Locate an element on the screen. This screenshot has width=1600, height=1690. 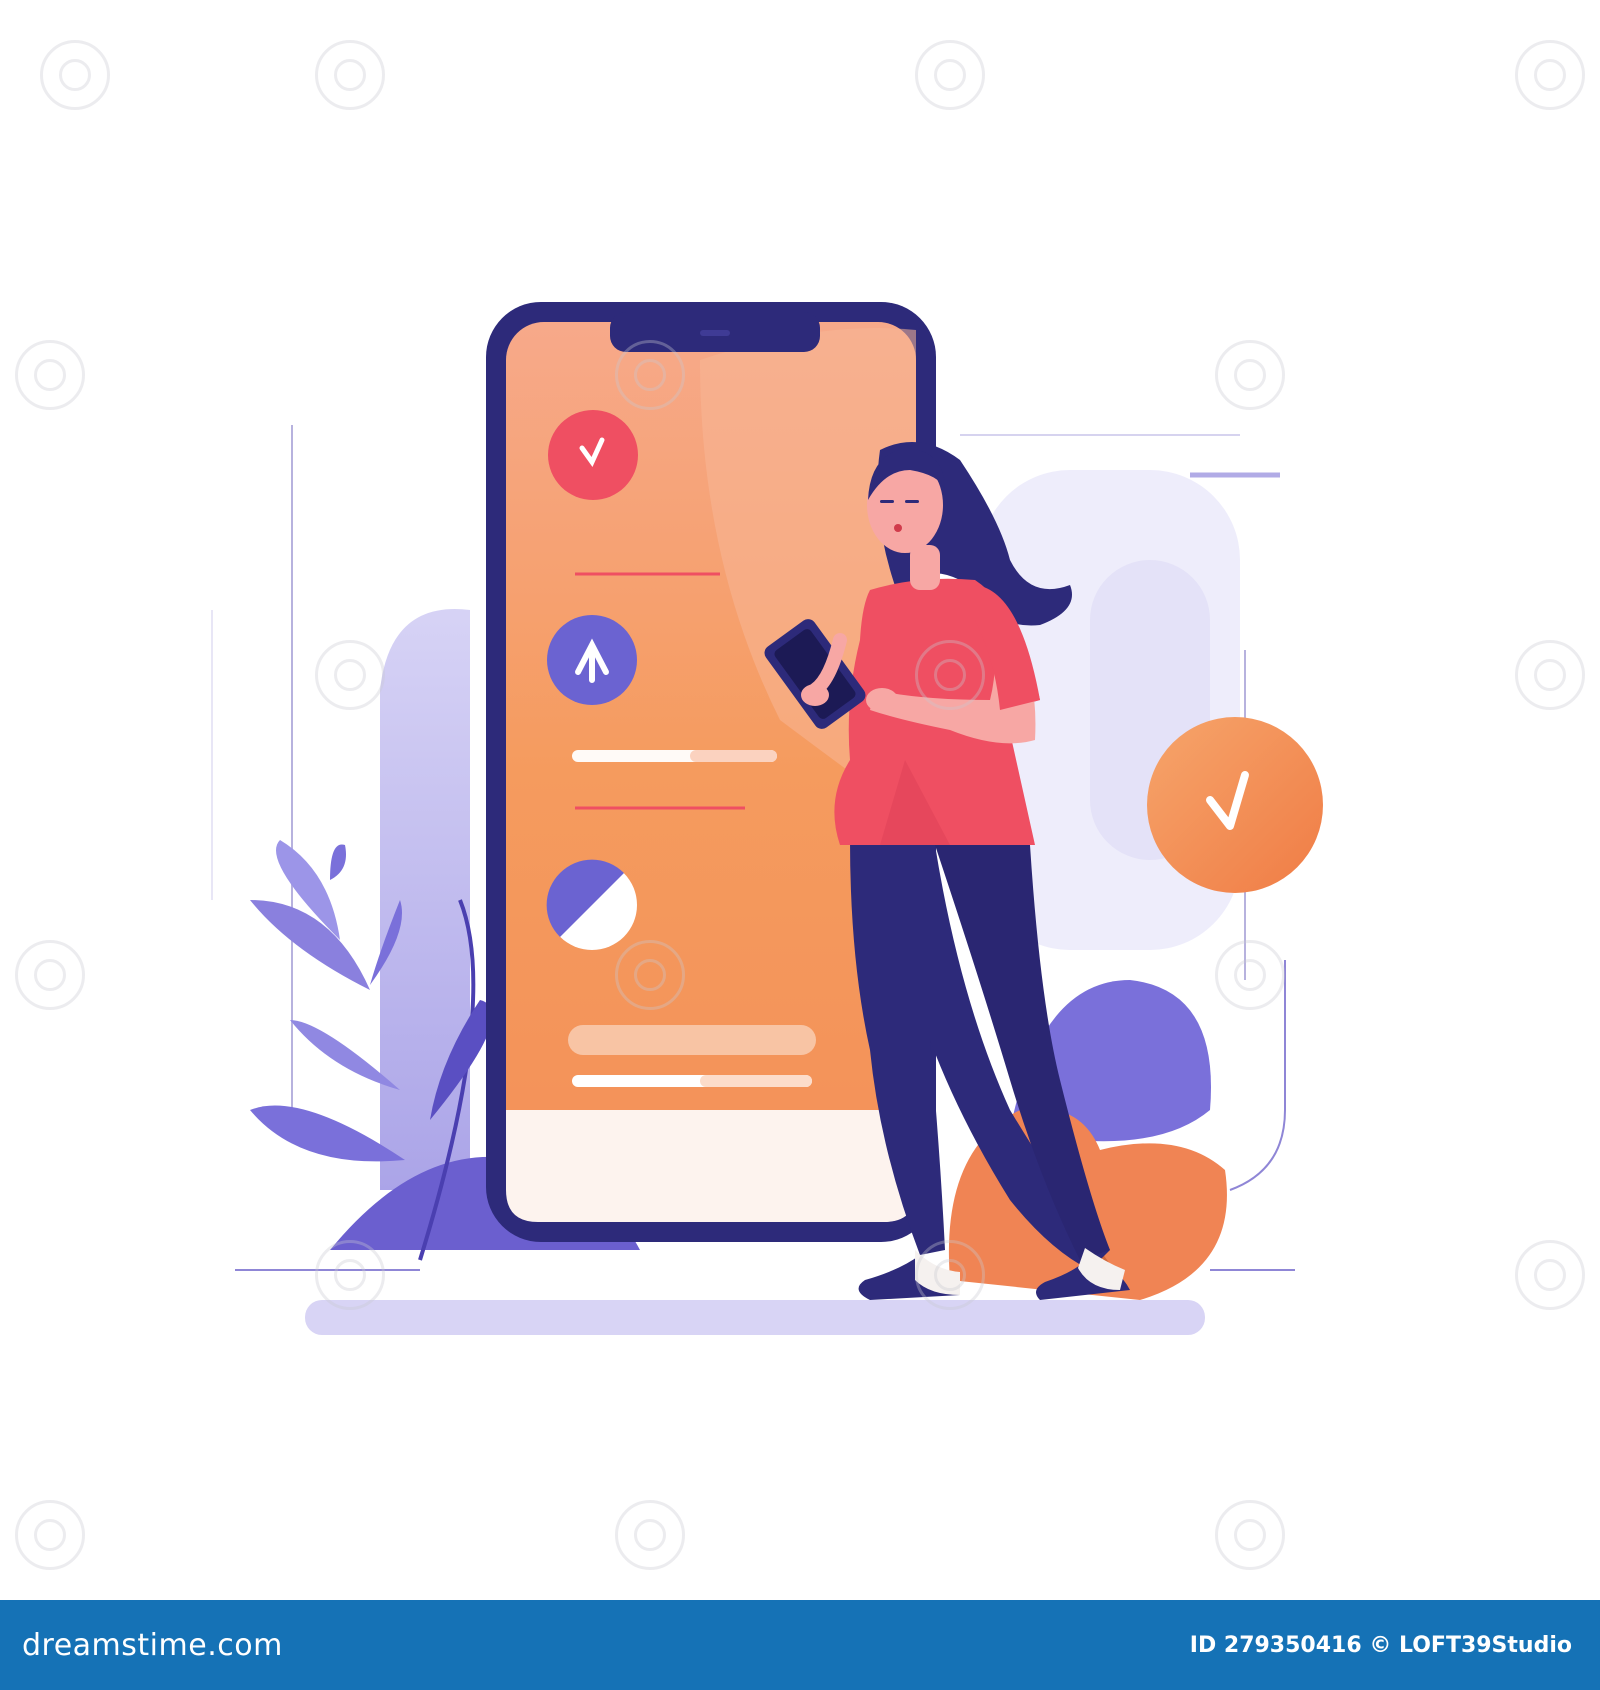
footer-brand: dreamstime.com is located at coordinates (152, 1645).